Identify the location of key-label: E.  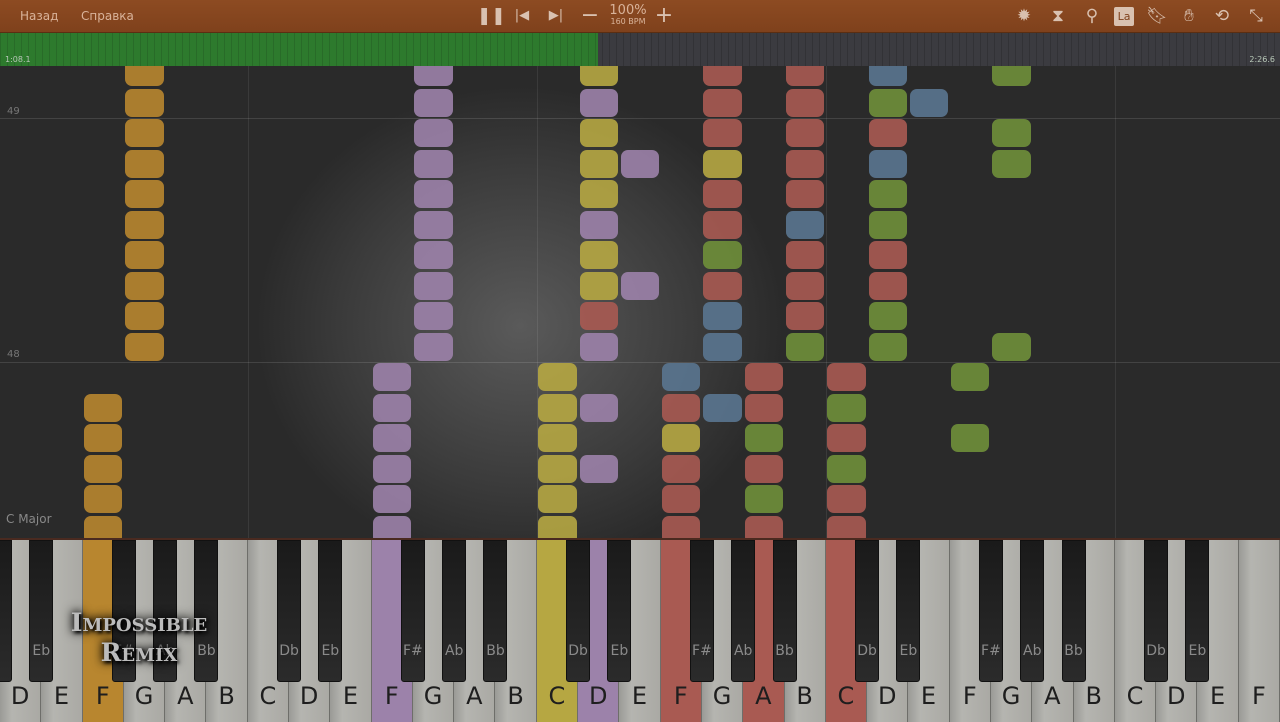
(1217, 696).